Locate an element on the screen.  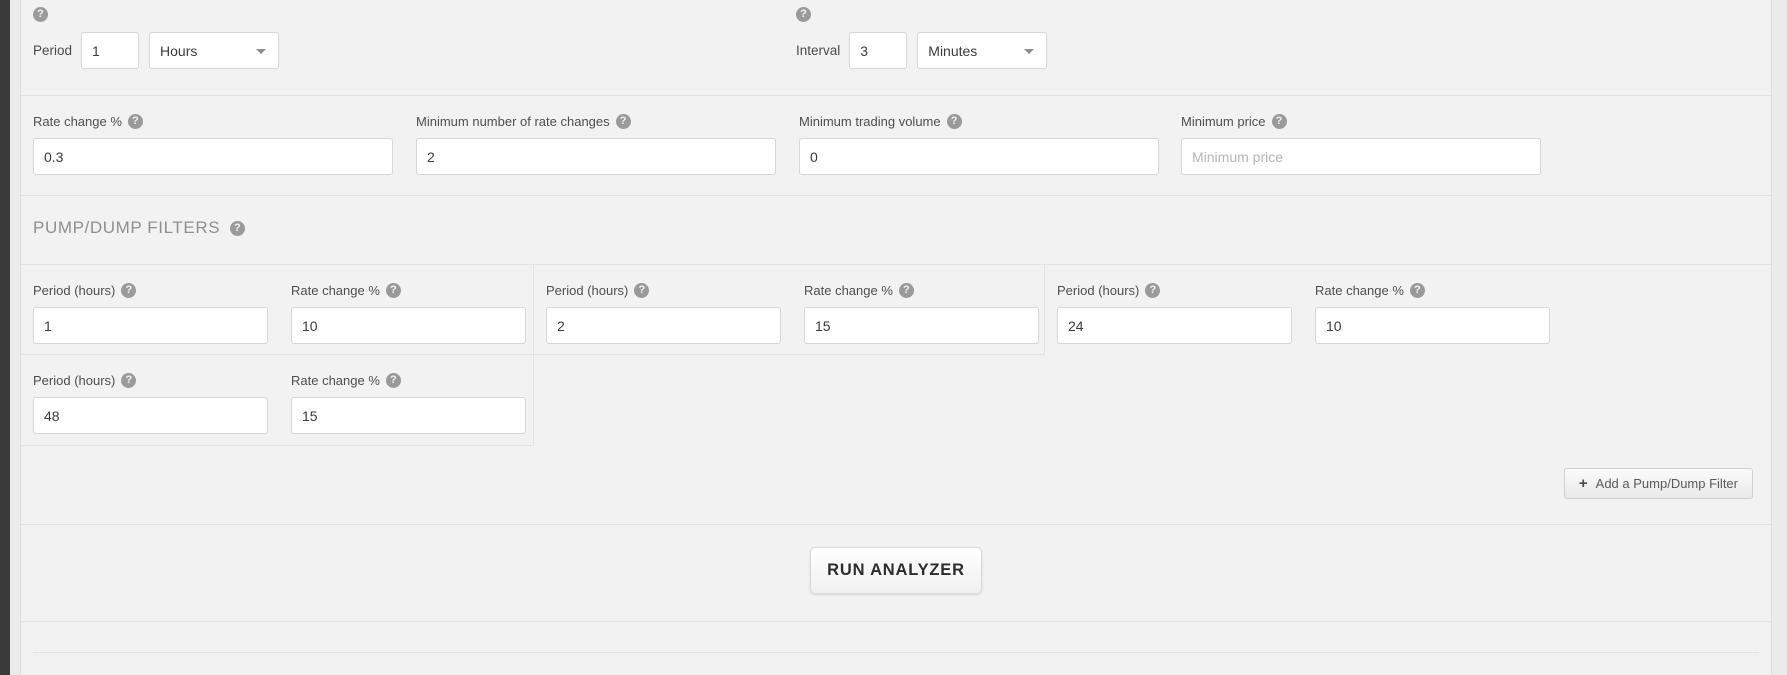
field-min-price-label: Minimum price is located at coordinates (1223, 121).